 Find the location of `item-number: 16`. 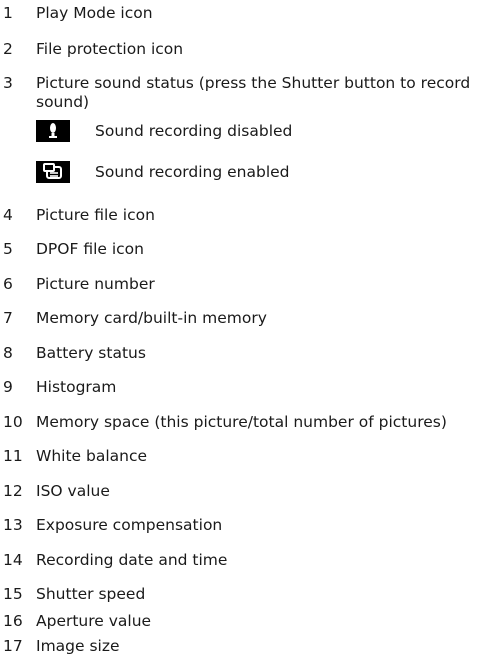

item-number: 16 is located at coordinates (13, 621).